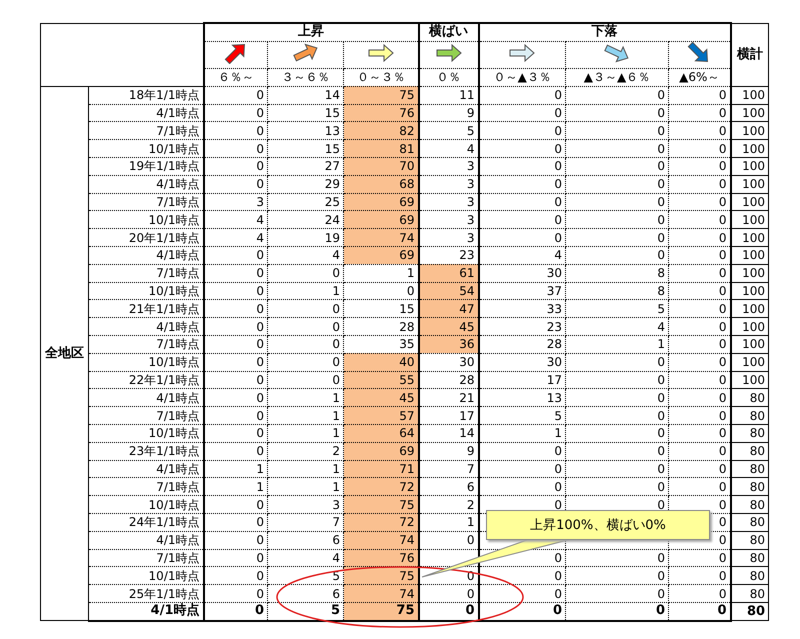  I want to click on row-label: 22年1/1時点, so click(146, 380).